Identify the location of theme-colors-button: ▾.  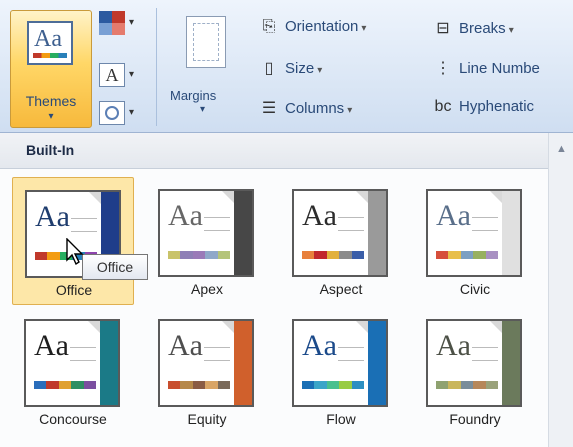
(121, 23).